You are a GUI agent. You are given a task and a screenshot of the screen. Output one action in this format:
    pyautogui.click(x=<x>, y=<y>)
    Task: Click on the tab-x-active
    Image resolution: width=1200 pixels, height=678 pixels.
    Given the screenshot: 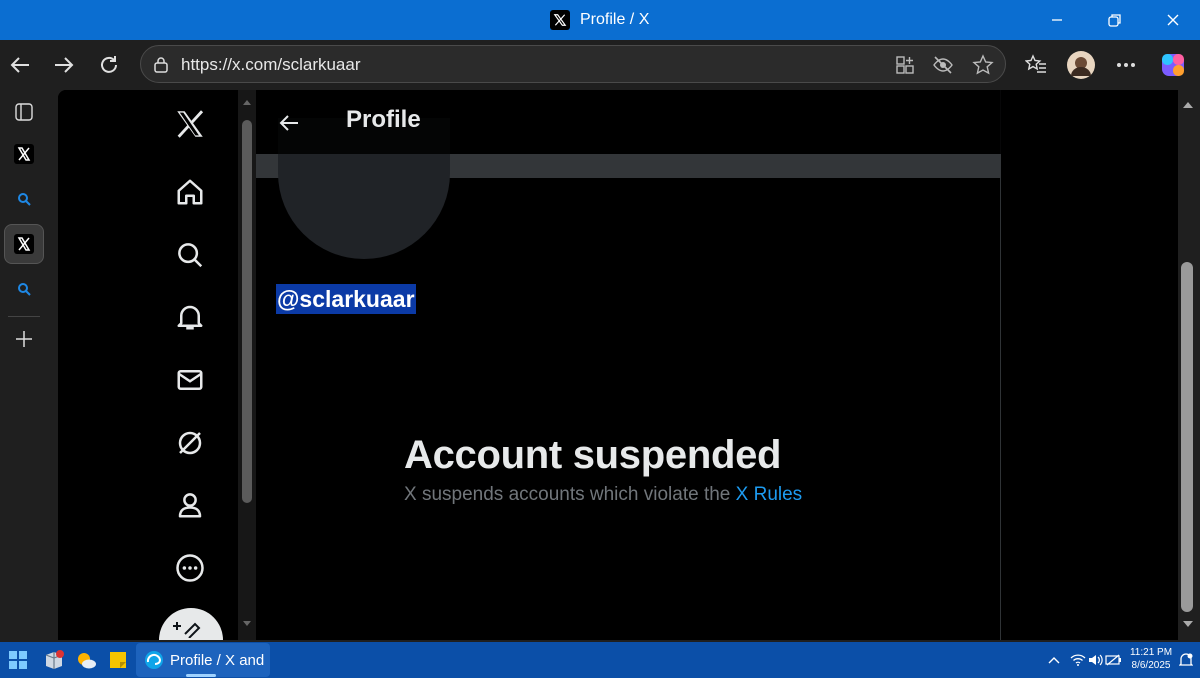 What is the action you would take?
    pyautogui.click(x=24, y=244)
    